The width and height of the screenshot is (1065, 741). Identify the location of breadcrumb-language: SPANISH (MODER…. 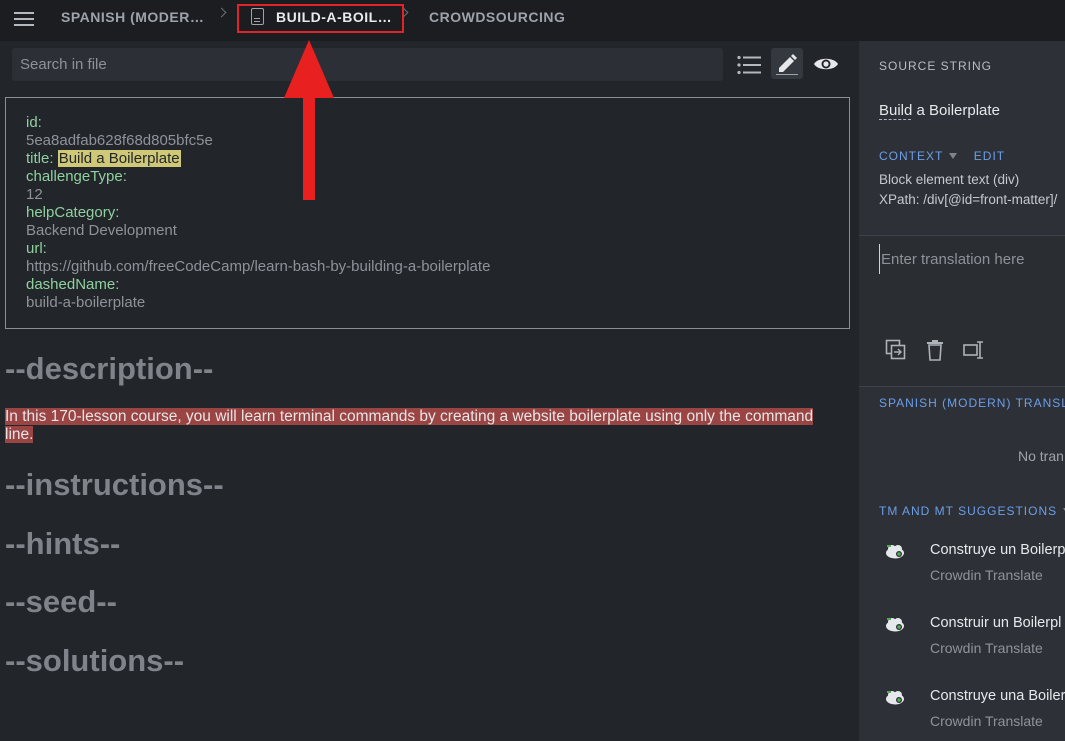
(132, 17).